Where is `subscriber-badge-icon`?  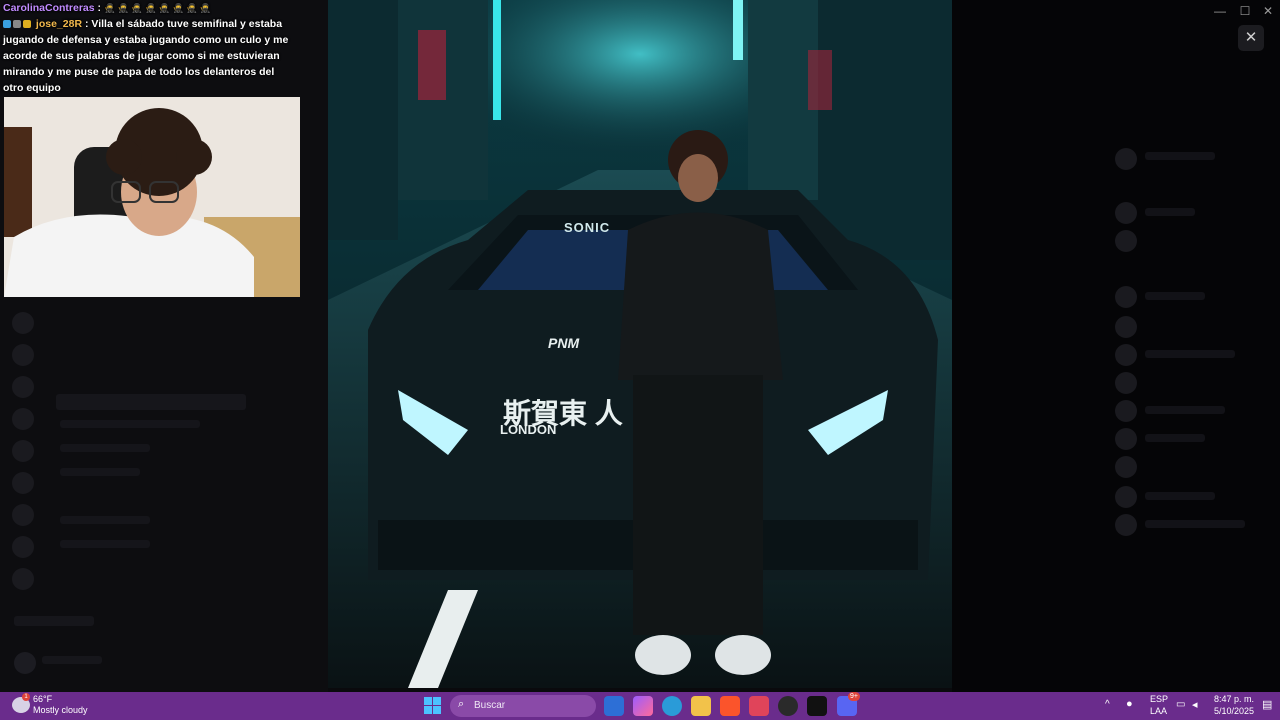 subscriber-badge-icon is located at coordinates (7, 24).